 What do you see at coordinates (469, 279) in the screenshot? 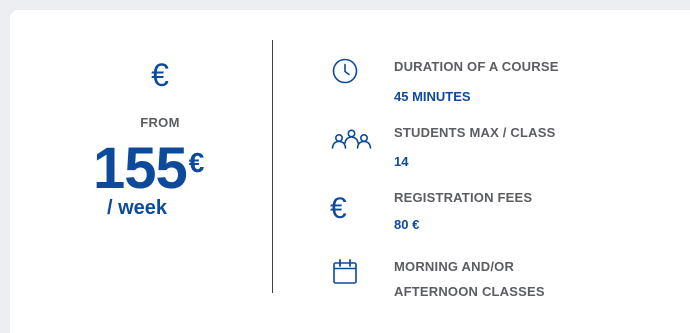
I see `schedule-title: MORNING AND/OR AFTERNOON CLASSES` at bounding box center [469, 279].